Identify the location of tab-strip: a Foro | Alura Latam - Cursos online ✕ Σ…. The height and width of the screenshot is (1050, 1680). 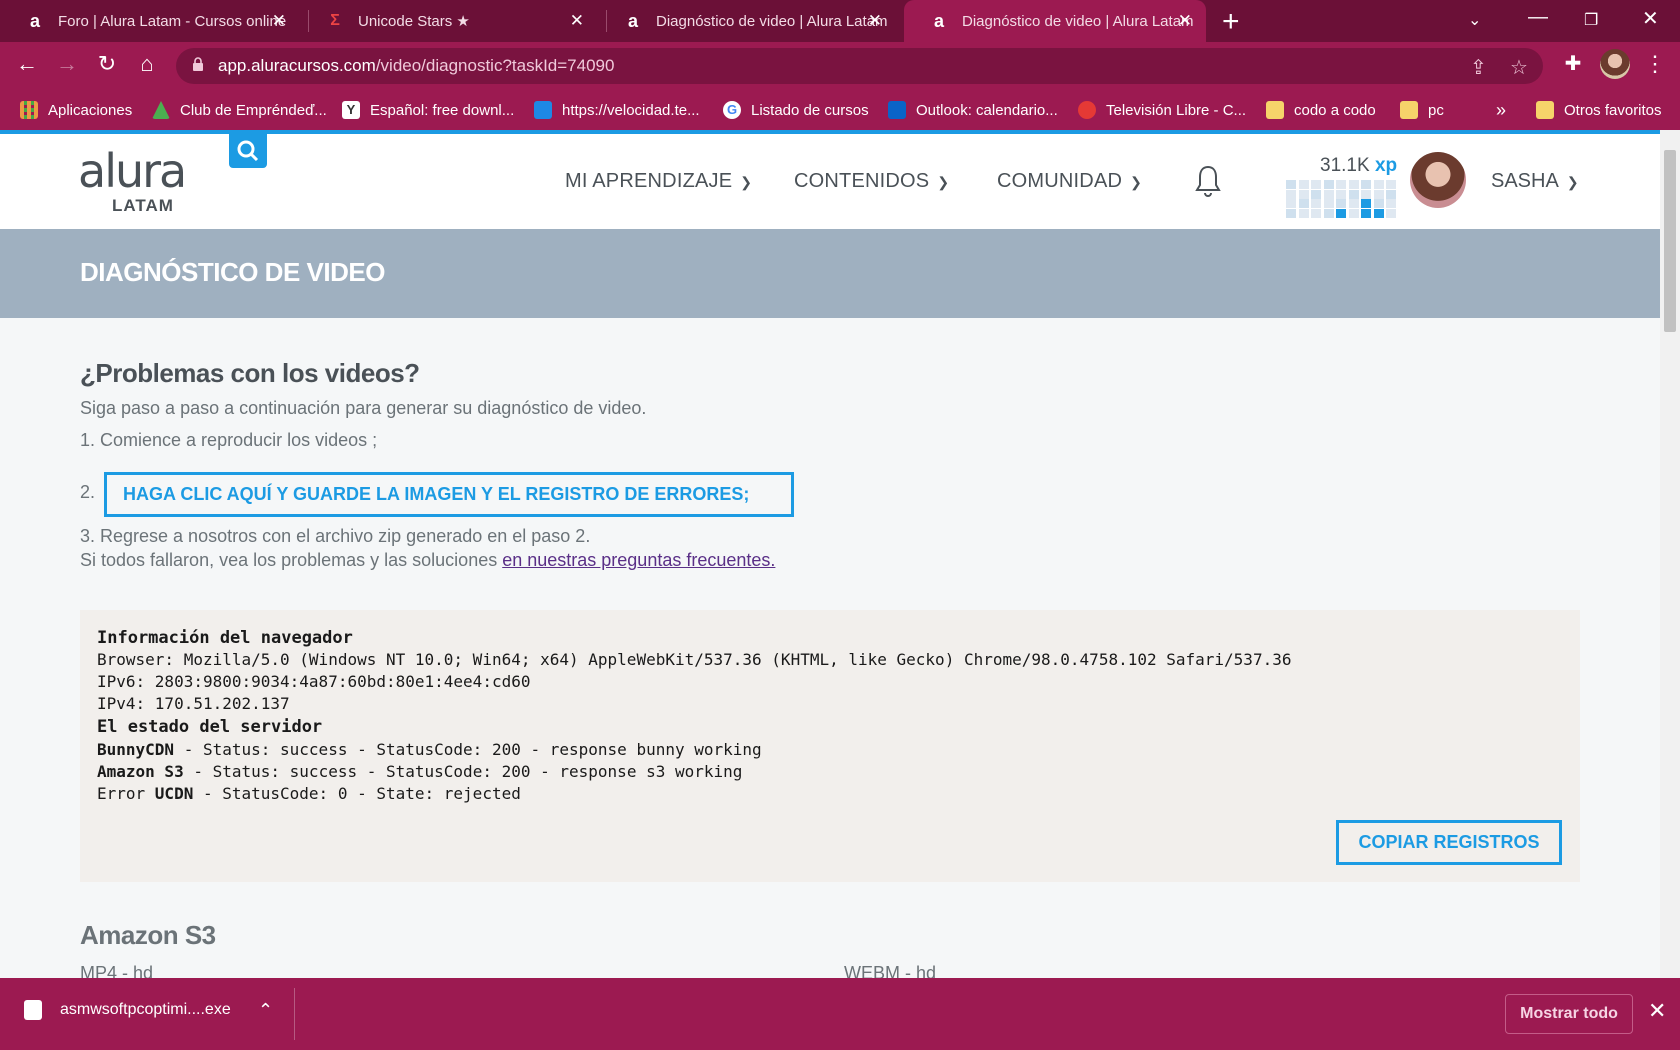
(840, 21).